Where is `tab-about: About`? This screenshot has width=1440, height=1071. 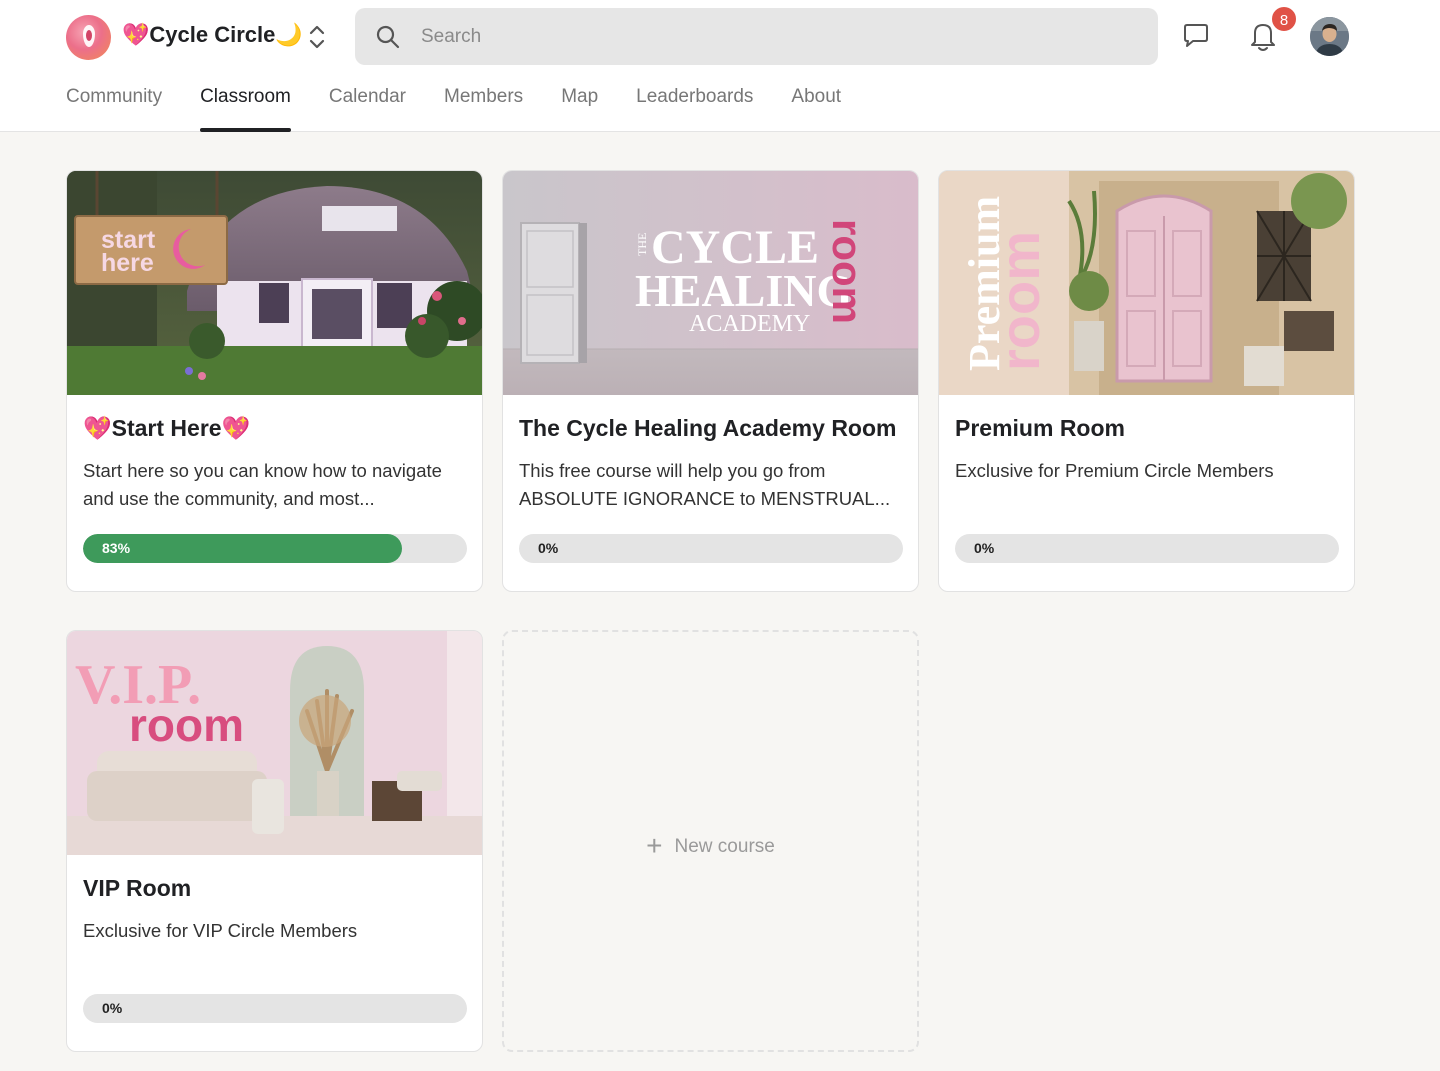
tab-about: About is located at coordinates (816, 107).